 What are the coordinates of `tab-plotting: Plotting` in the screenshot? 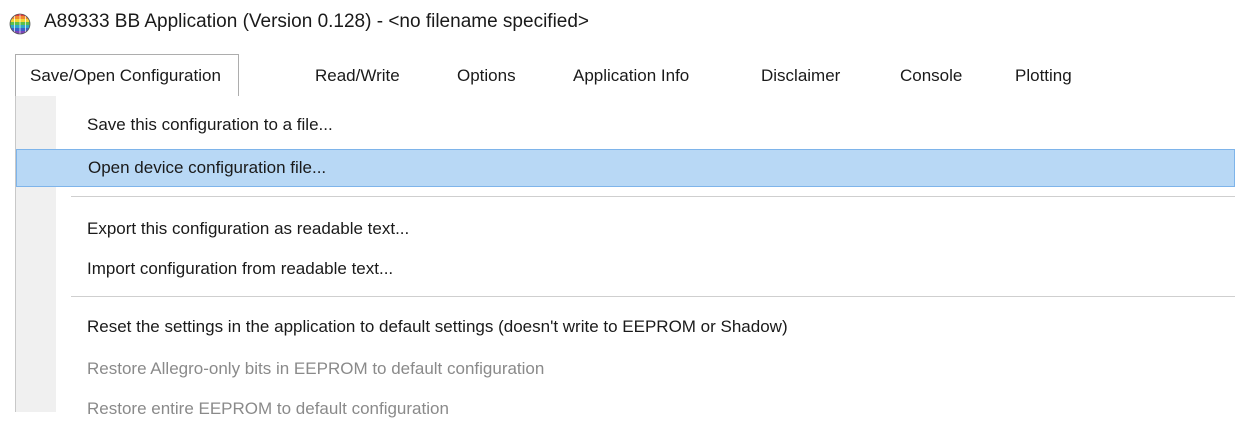 It's located at (1043, 76).